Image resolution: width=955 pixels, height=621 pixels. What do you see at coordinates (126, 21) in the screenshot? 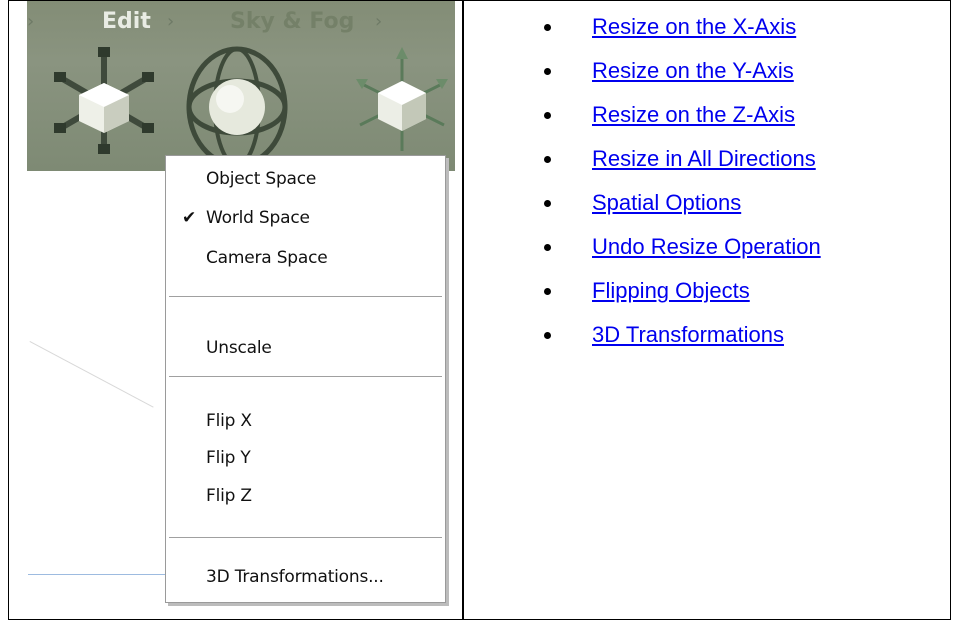
I see `edit-nav-label: Edit` at bounding box center [126, 21].